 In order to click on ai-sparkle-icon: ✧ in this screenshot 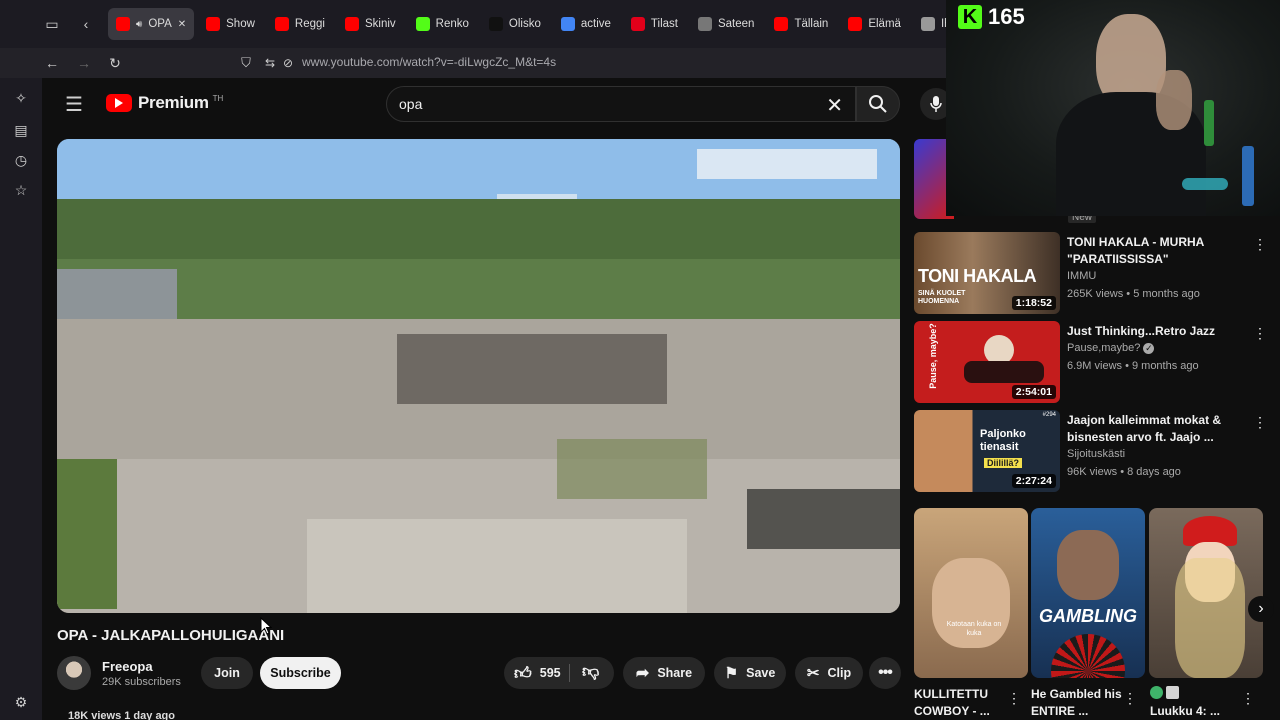, I will do `click(21, 98)`.